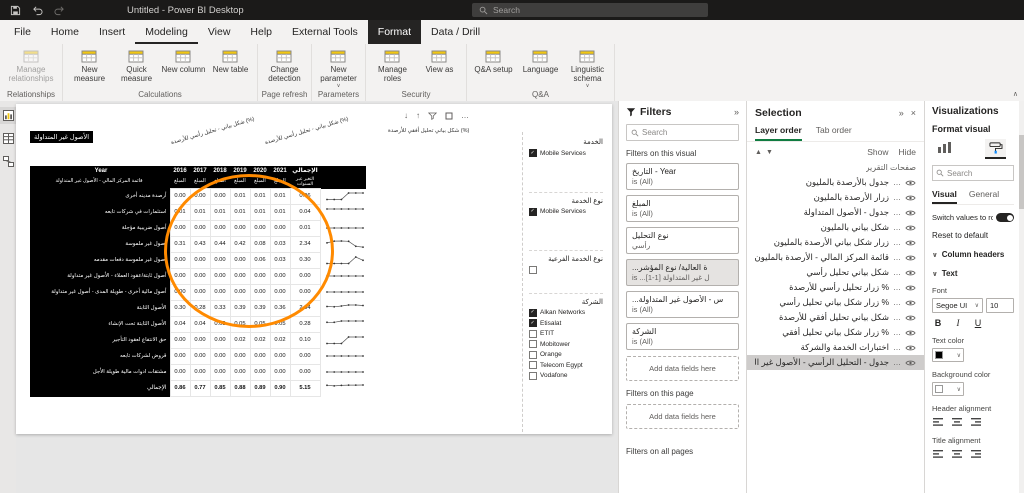 The height and width of the screenshot is (493, 1024). What do you see at coordinates (100, 356) in the screenshot?
I see `matrix-row-label: قروض لشركات تابعه` at bounding box center [100, 356].